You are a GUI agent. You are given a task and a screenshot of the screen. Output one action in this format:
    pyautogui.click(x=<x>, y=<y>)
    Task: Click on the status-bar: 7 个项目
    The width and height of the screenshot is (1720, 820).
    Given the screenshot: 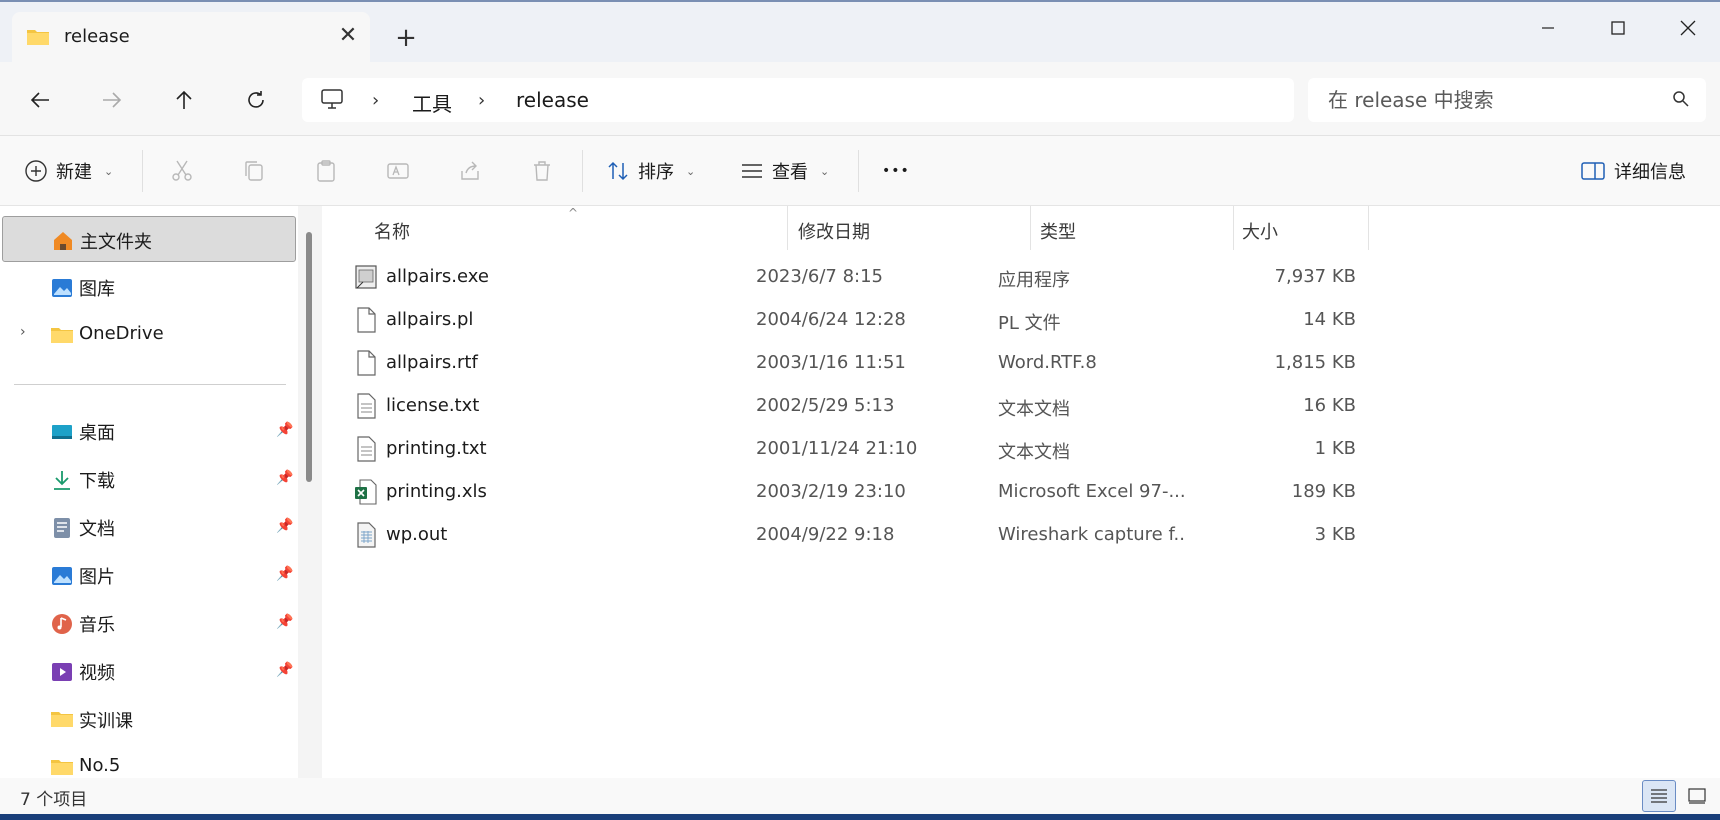 What is the action you would take?
    pyautogui.click(x=860, y=796)
    